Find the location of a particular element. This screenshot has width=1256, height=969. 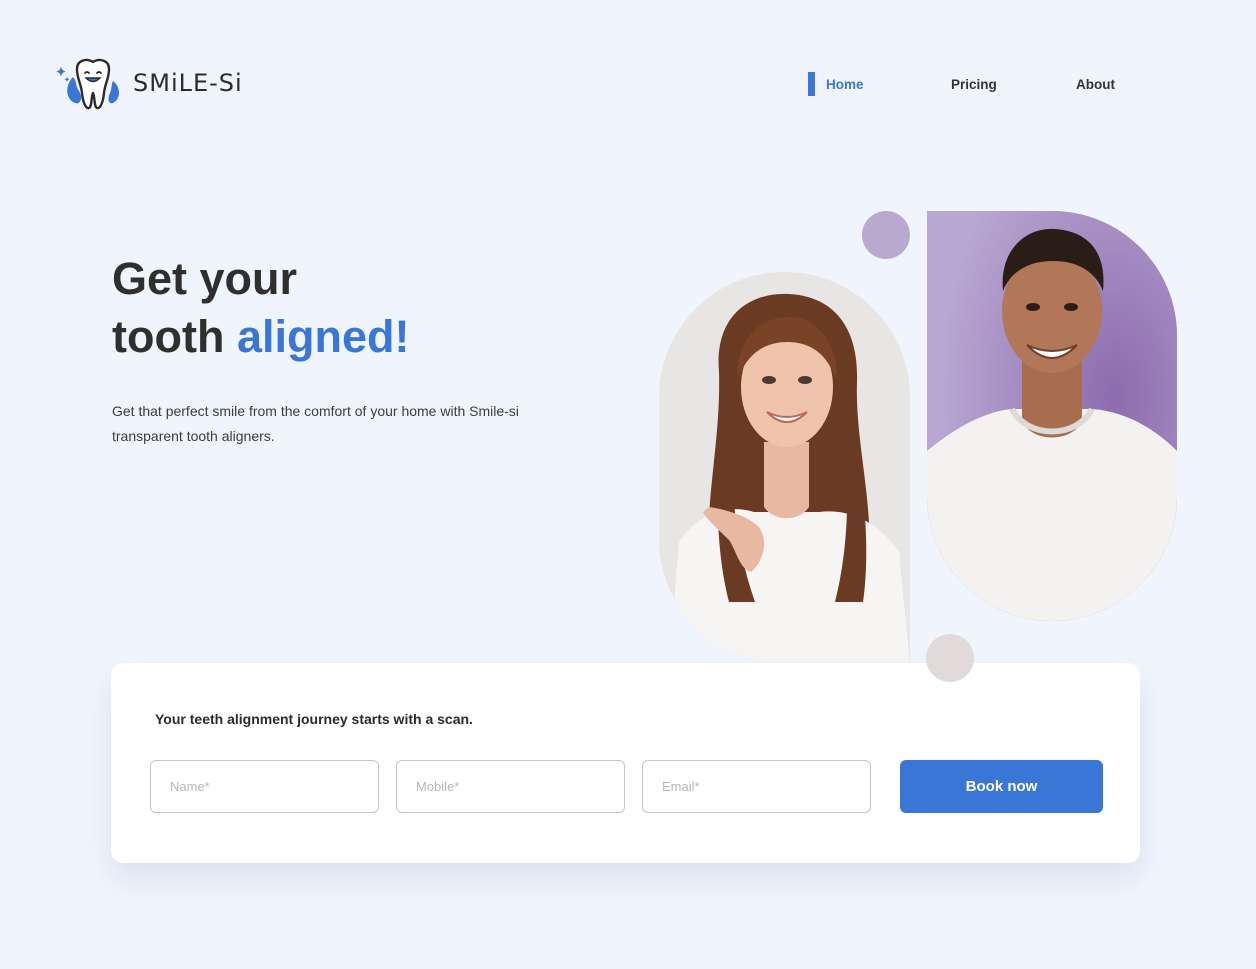

nav-item-pricing: Pricing is located at coordinates (1013, 84).